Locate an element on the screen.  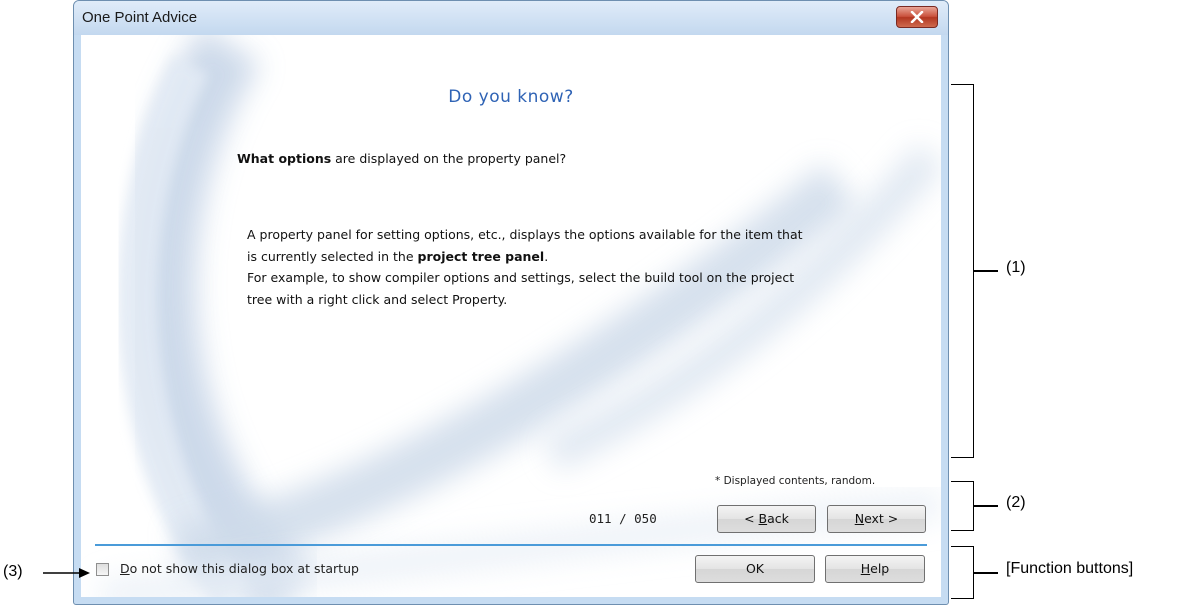
next-button: Next > is located at coordinates (876, 519).